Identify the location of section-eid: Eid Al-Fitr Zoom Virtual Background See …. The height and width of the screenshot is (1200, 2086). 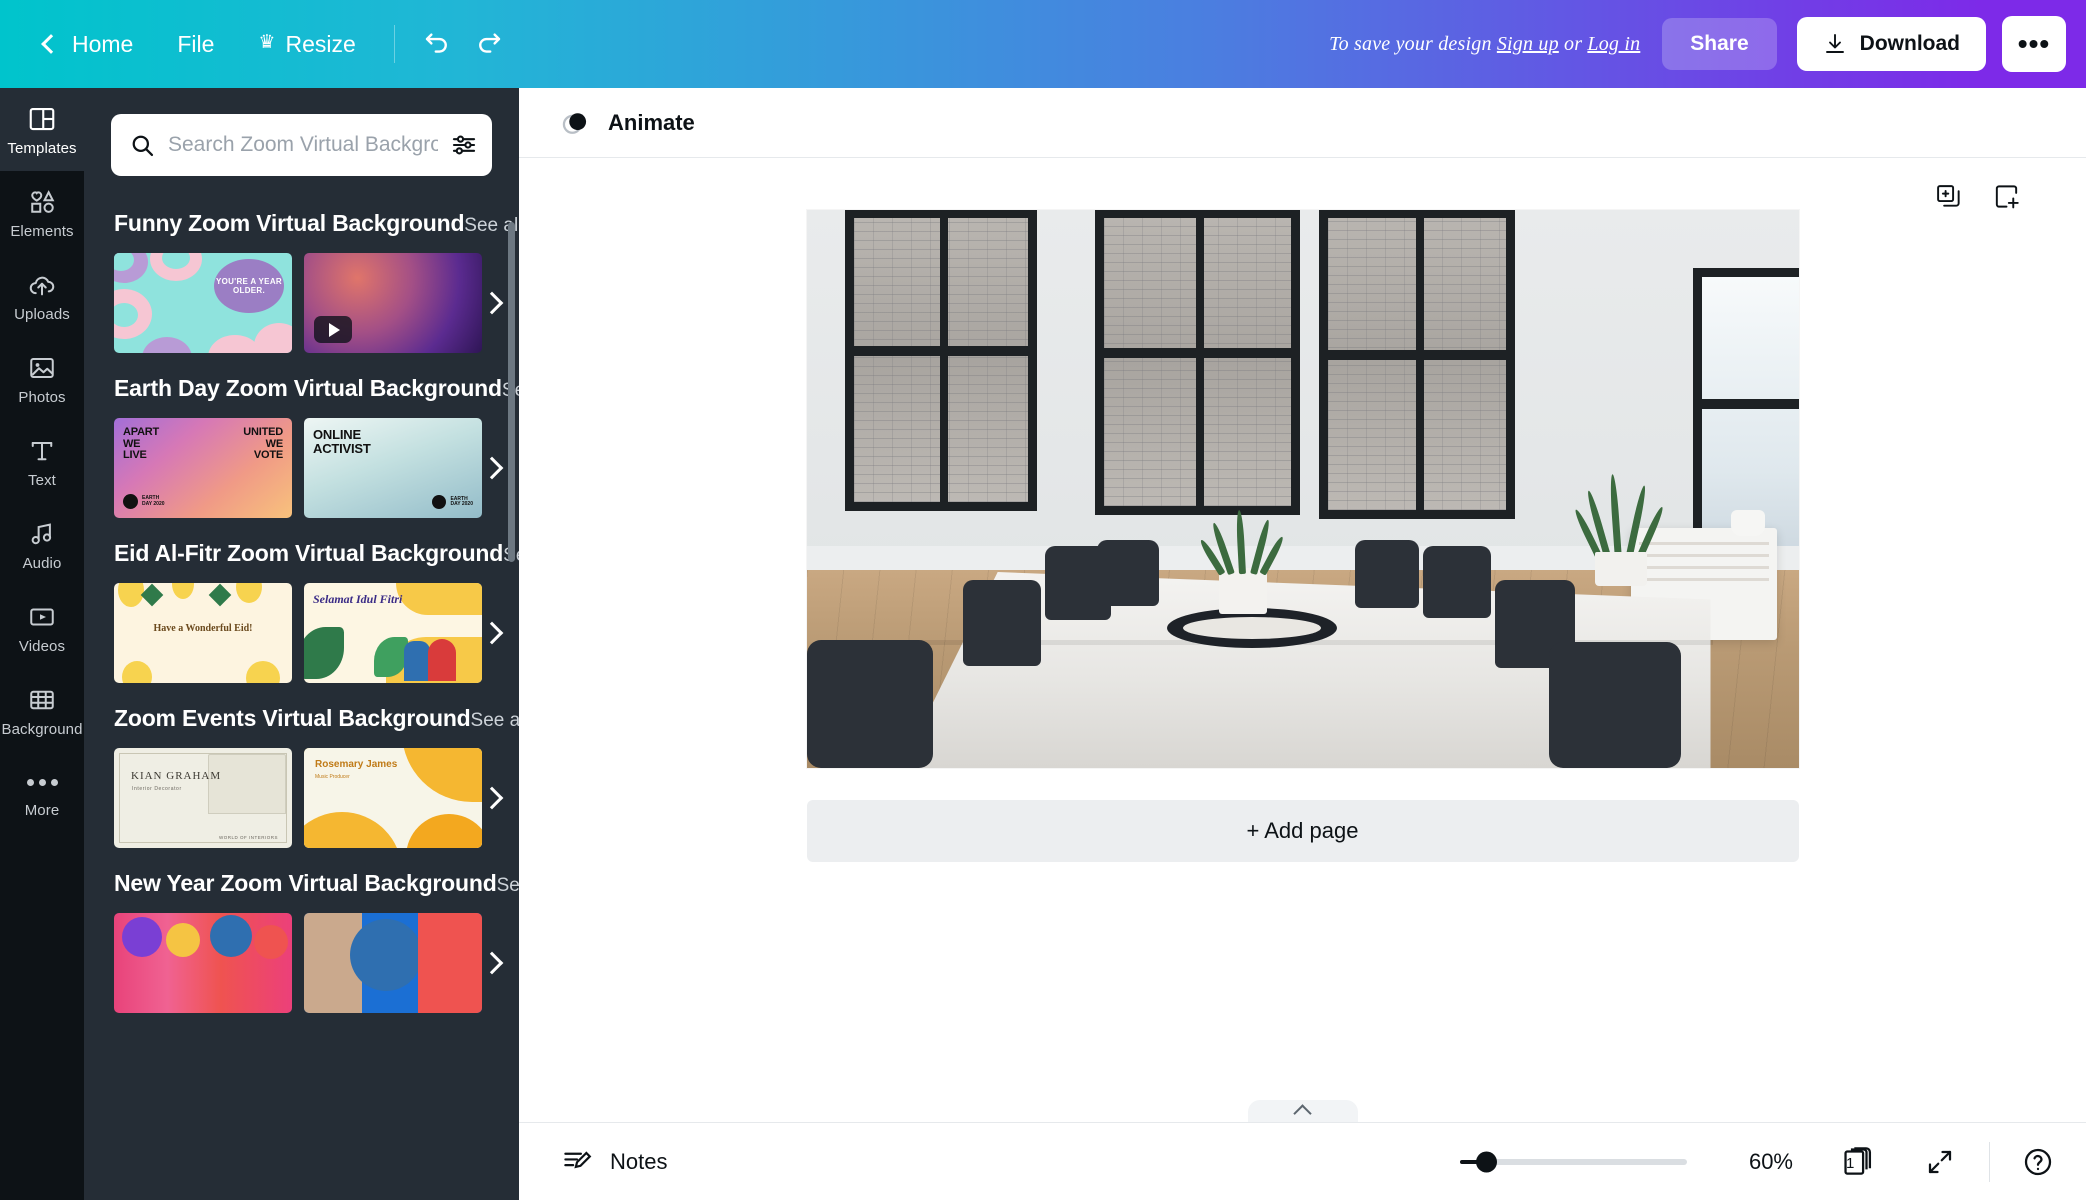
(301, 602).